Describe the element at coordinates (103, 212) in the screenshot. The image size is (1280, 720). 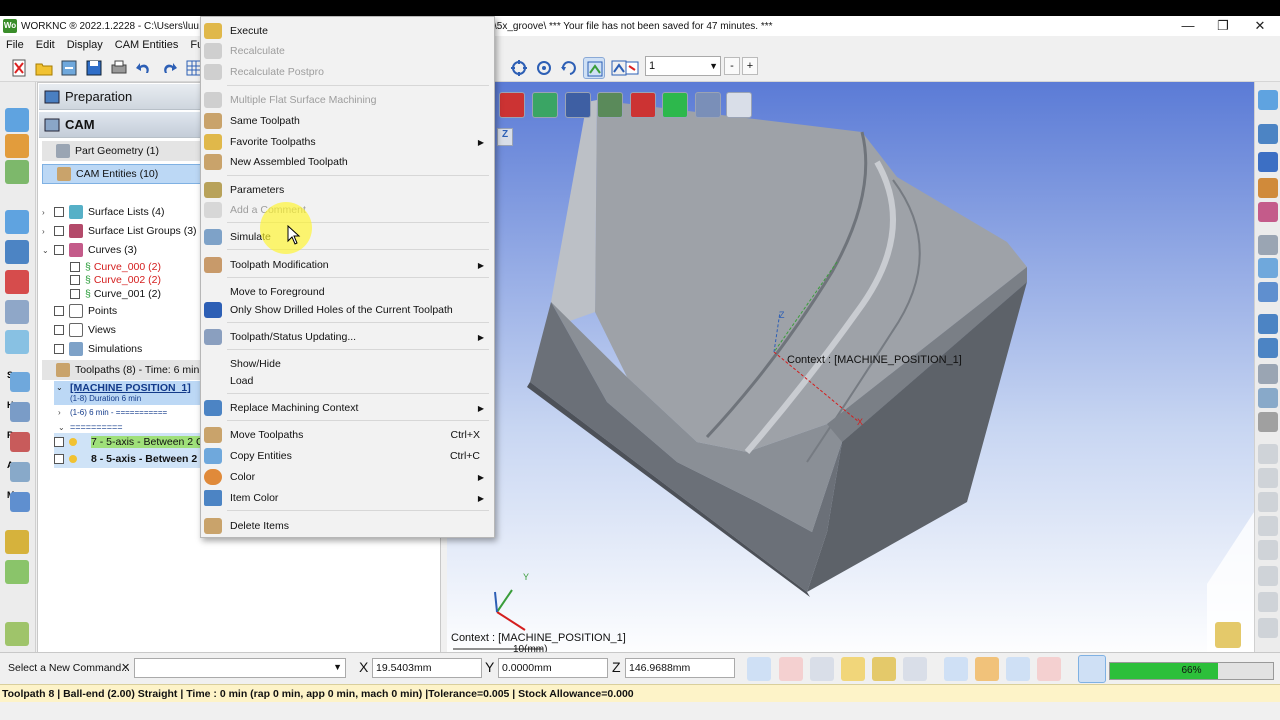
I see `surface-lists-row: › Surface Lists (4)` at that location.